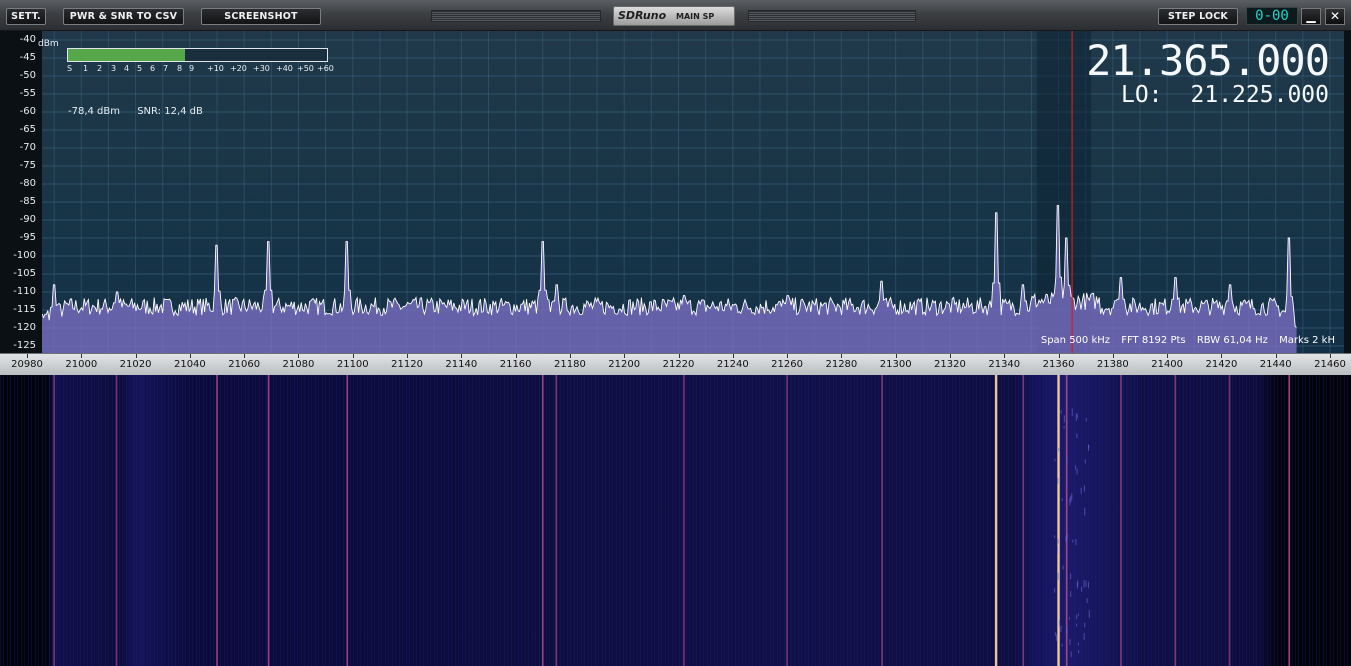  I want to click on x-tick-label: 21420, so click(1221, 364).